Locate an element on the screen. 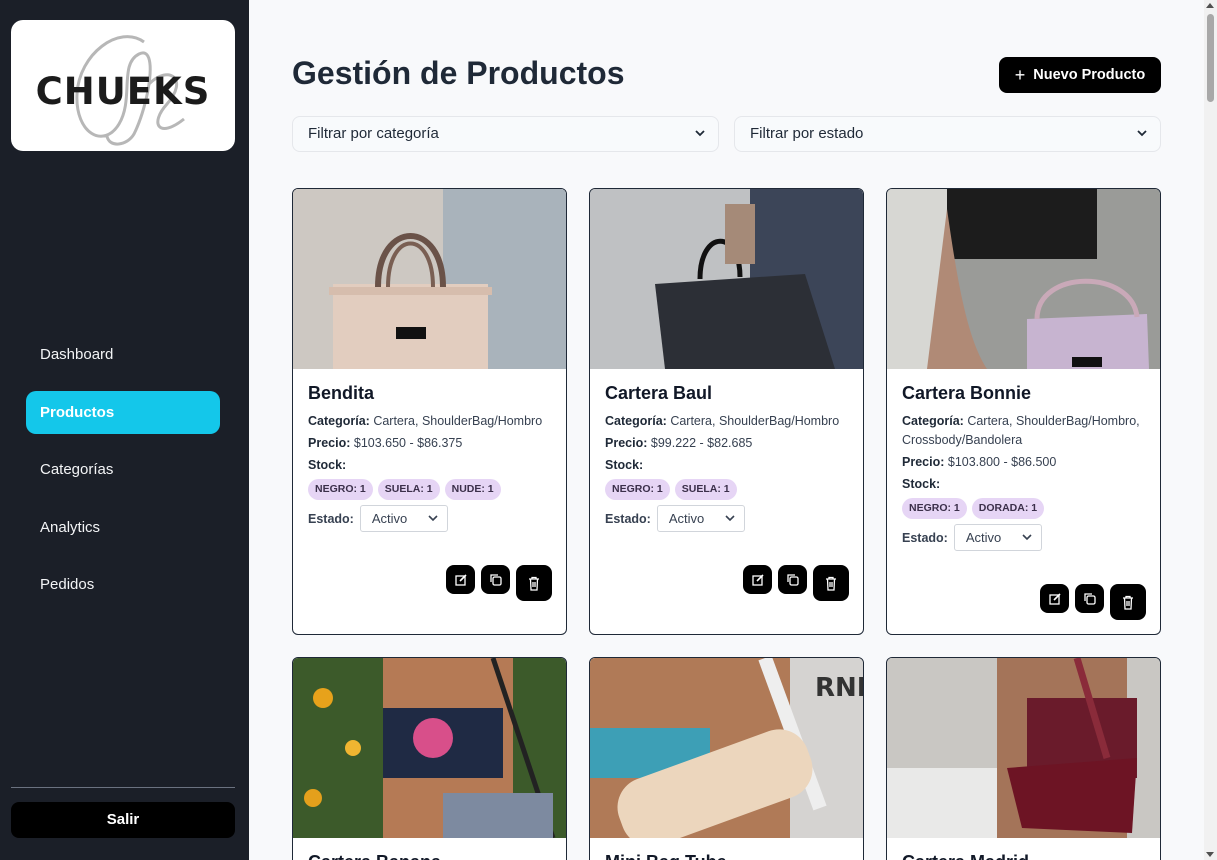  brand-logo: CHUEKS is located at coordinates (123, 85).